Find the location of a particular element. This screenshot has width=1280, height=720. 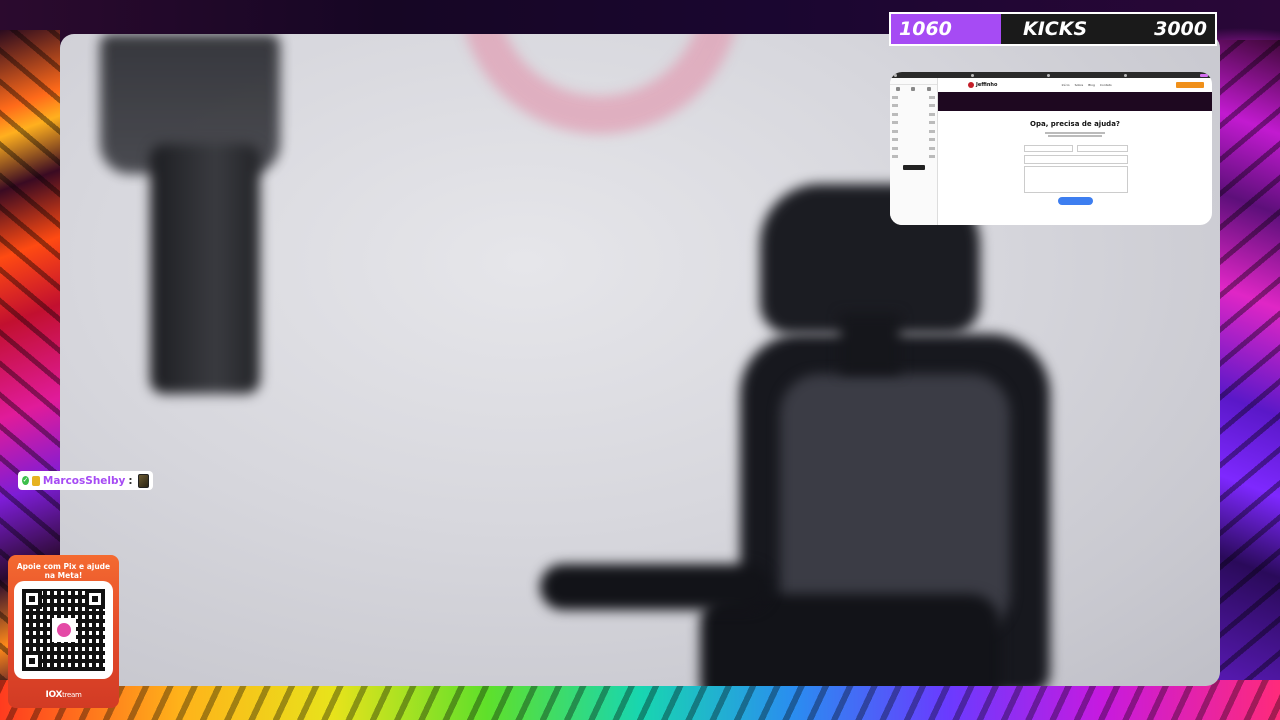

site-brand: Jeffinho is located at coordinates (987, 85).